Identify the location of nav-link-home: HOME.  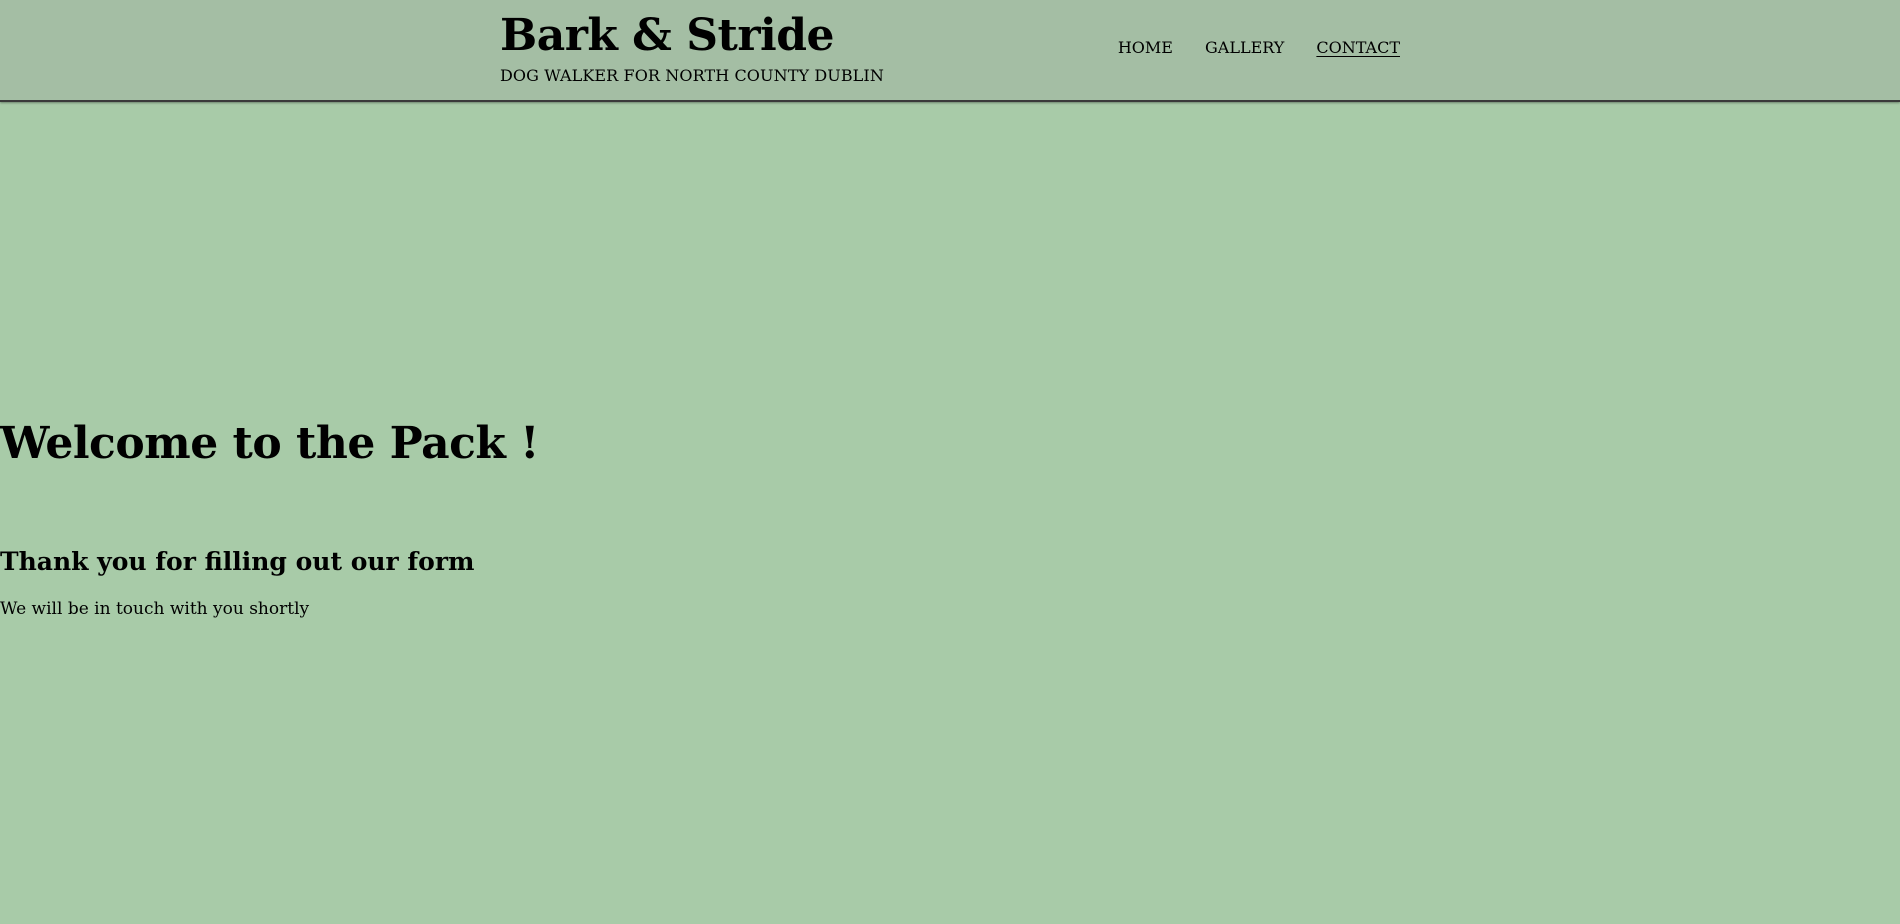
(1145, 47).